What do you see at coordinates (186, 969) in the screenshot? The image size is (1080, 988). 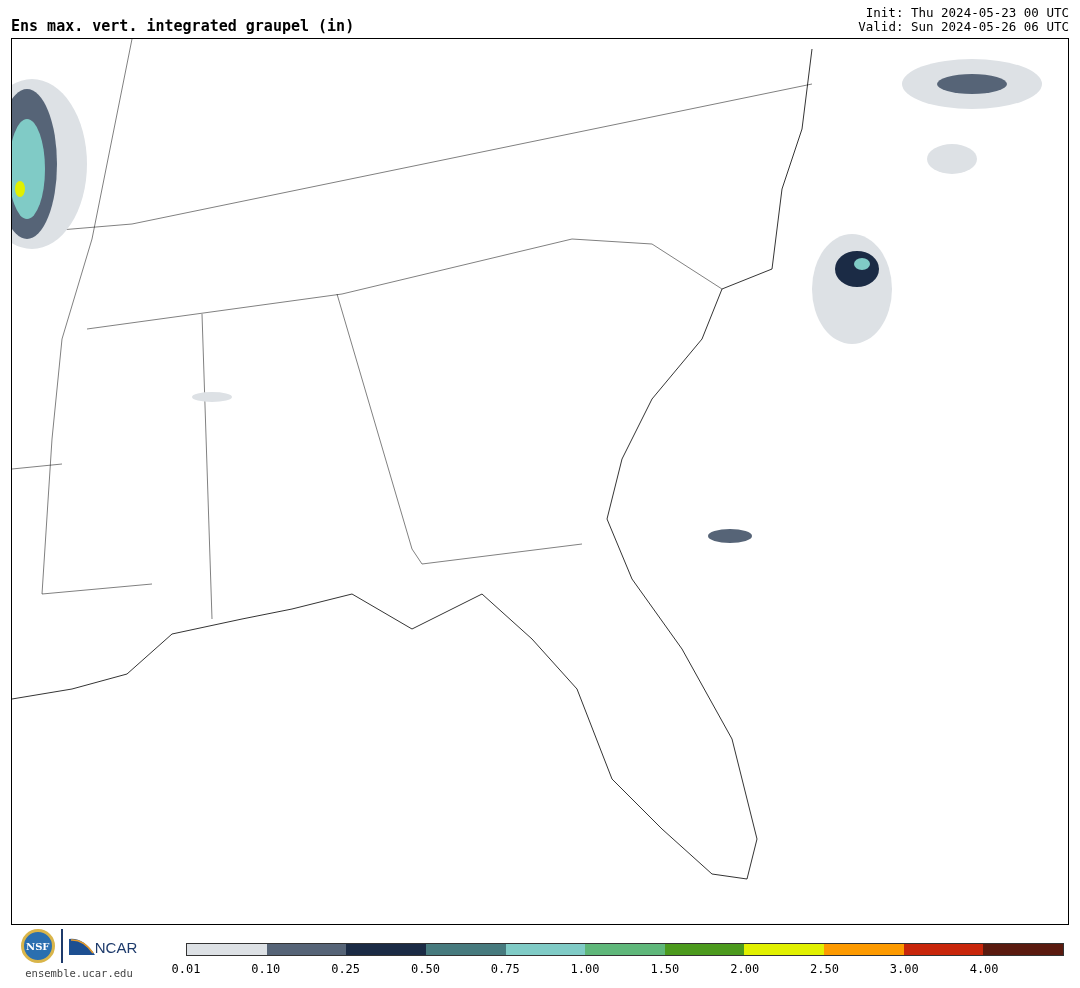 I see `tick-label: 0.01` at bounding box center [186, 969].